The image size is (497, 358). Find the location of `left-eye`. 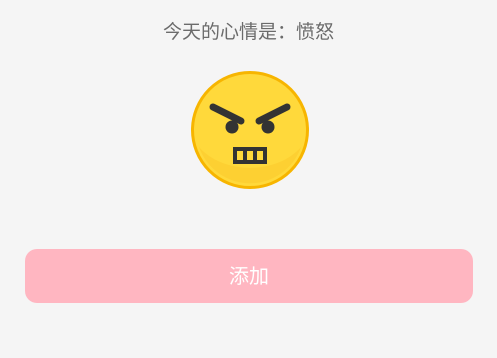

left-eye is located at coordinates (232, 127).